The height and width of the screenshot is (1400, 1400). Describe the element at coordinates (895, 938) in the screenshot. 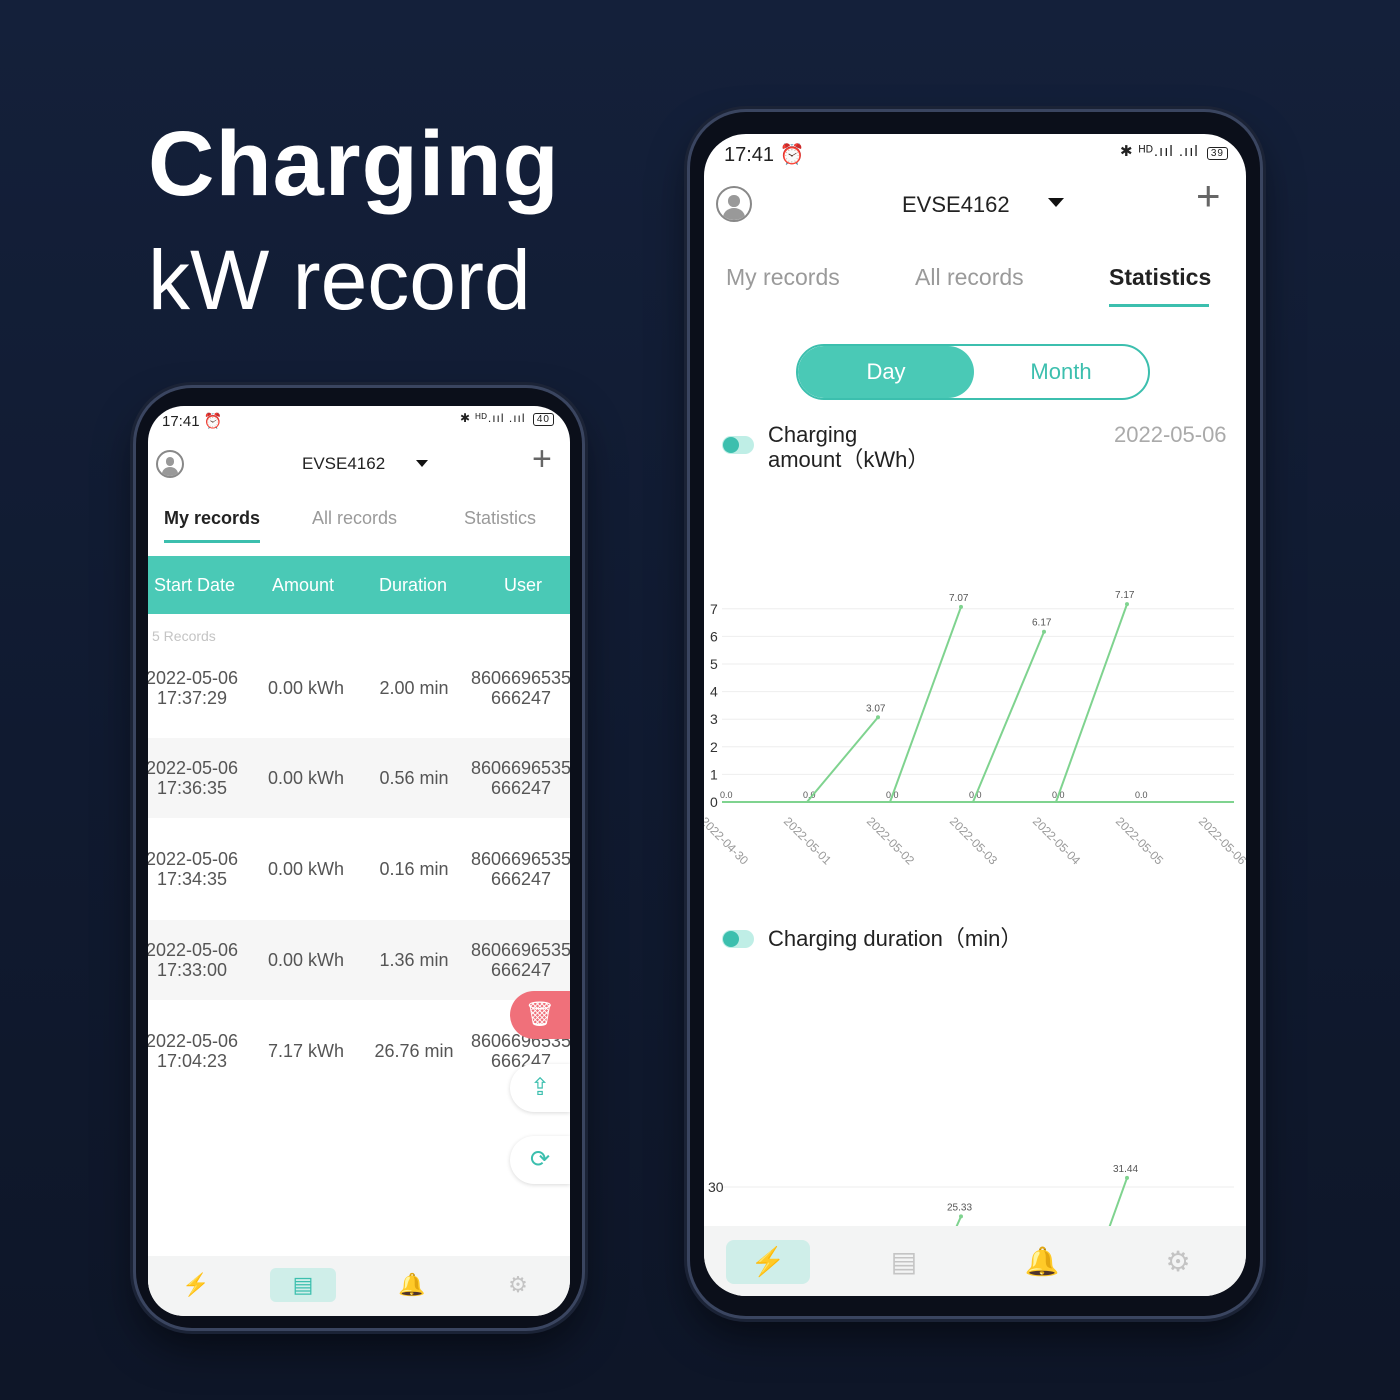

I see `duration-chart-title: Charging duration（min）` at that location.